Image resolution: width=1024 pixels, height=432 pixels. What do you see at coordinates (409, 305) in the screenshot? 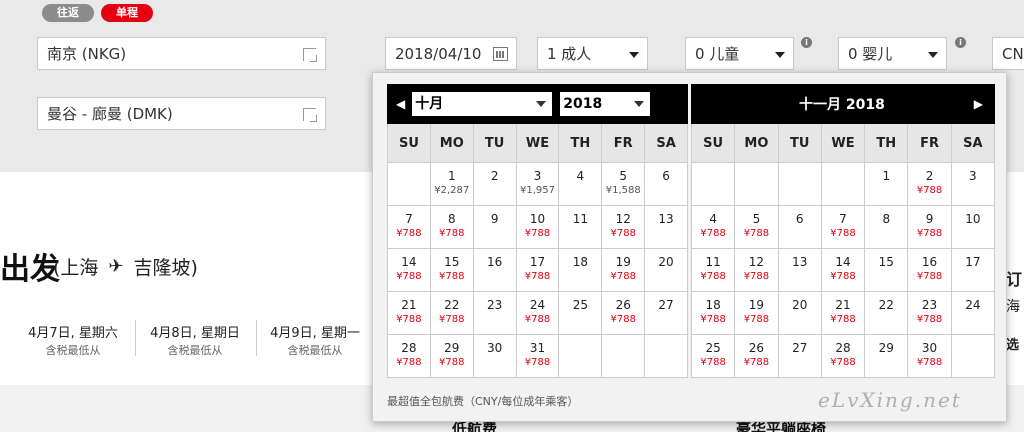
I see `day-number: 21` at bounding box center [409, 305].